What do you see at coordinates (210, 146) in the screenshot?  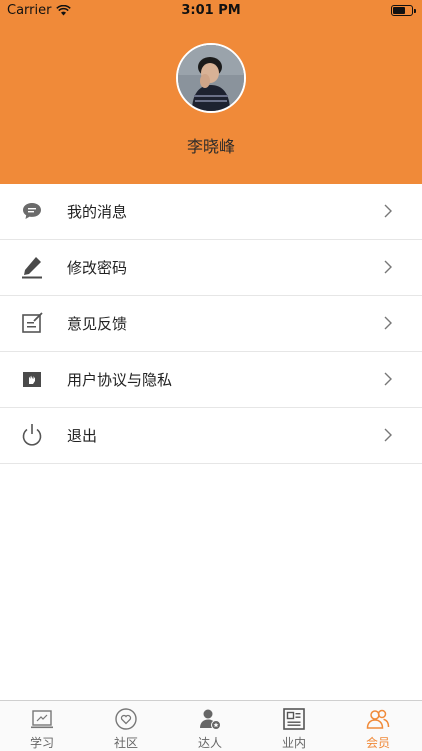 I see `user-name: 李晓峰` at bounding box center [210, 146].